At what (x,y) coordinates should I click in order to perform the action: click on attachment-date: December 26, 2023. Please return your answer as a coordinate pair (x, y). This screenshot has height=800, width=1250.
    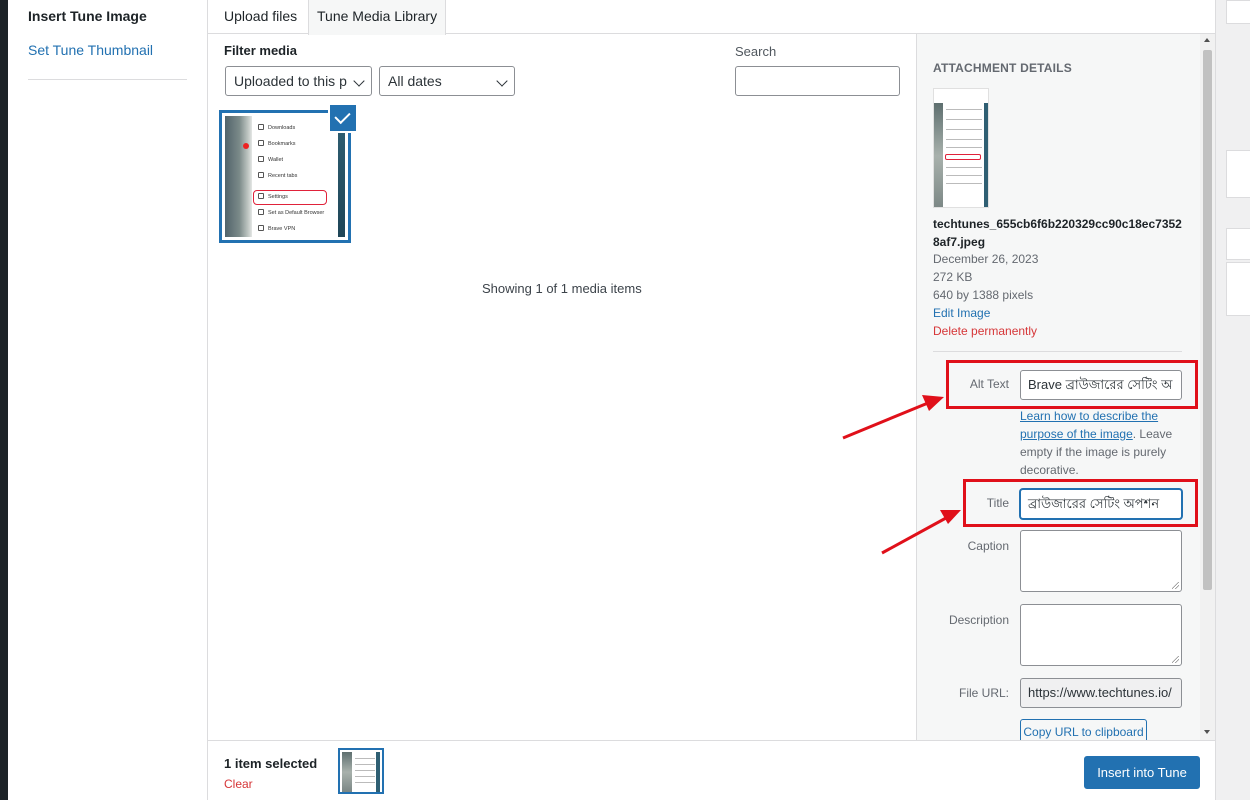
    Looking at the image, I should click on (986, 259).